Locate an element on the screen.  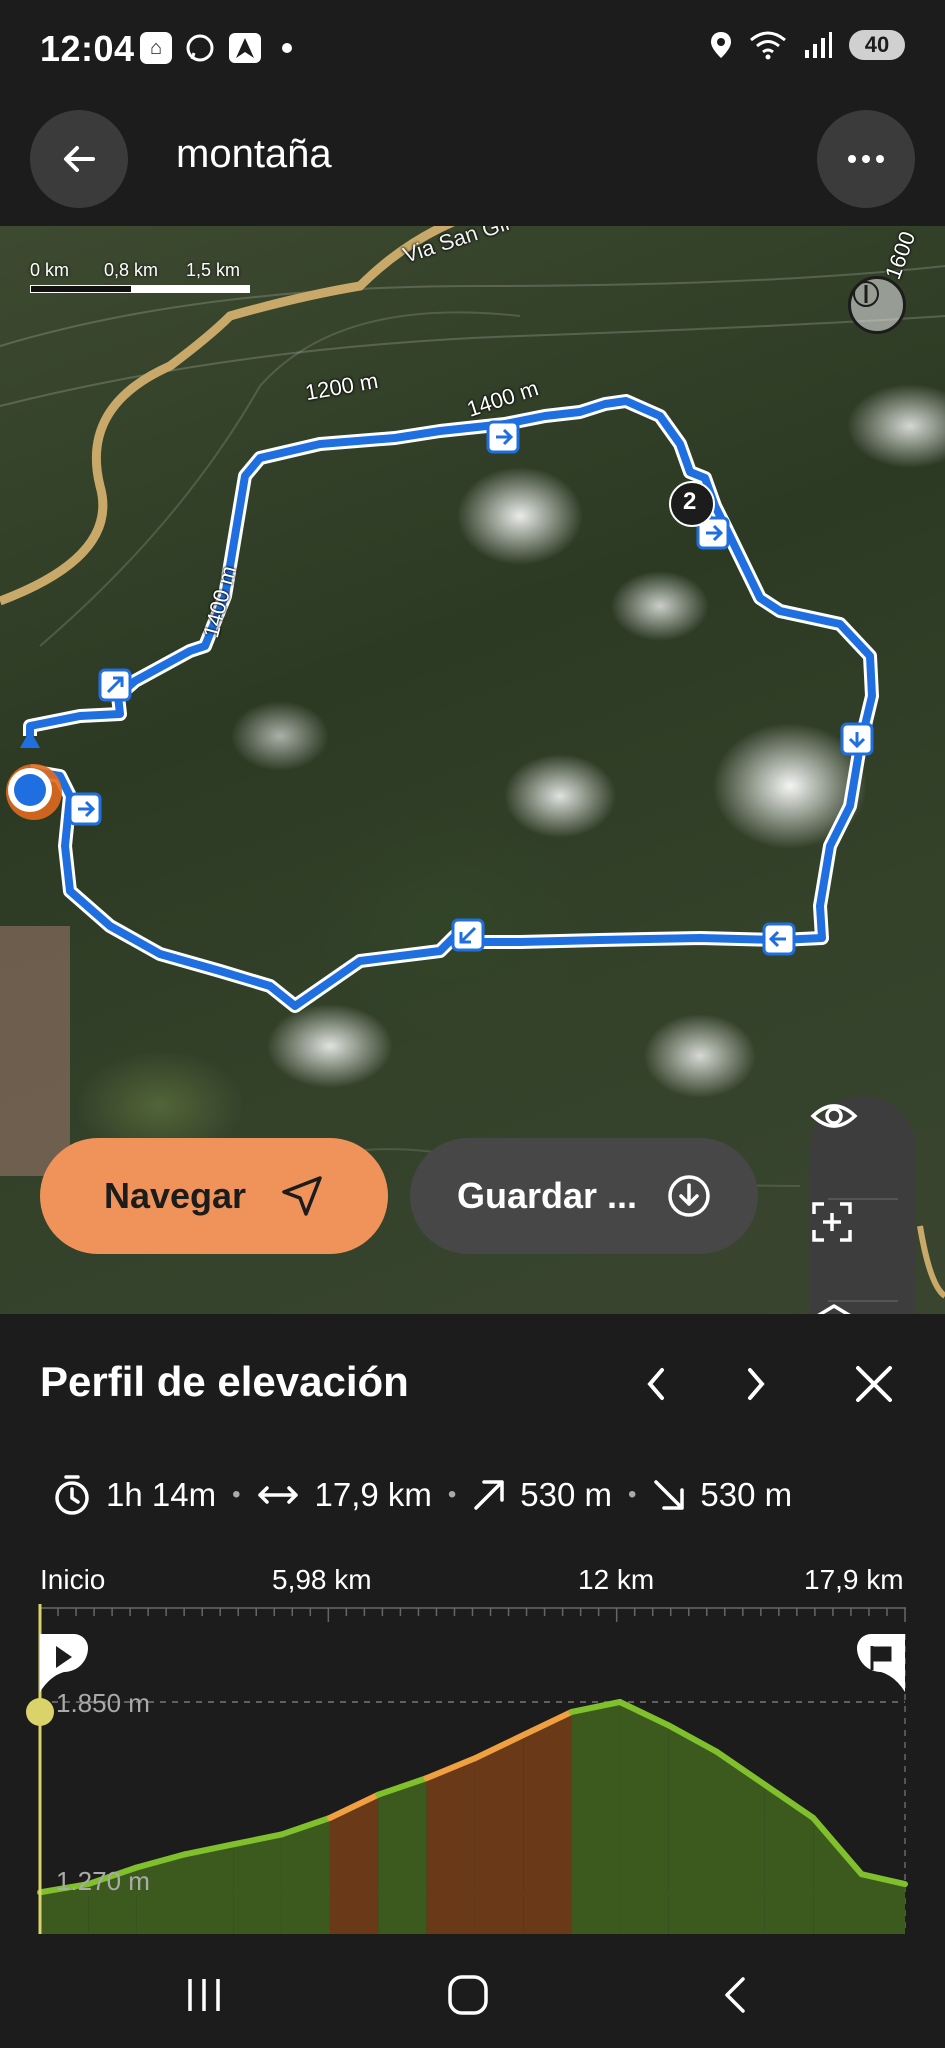
chevron-right-icon is located at coordinates (756, 1384).